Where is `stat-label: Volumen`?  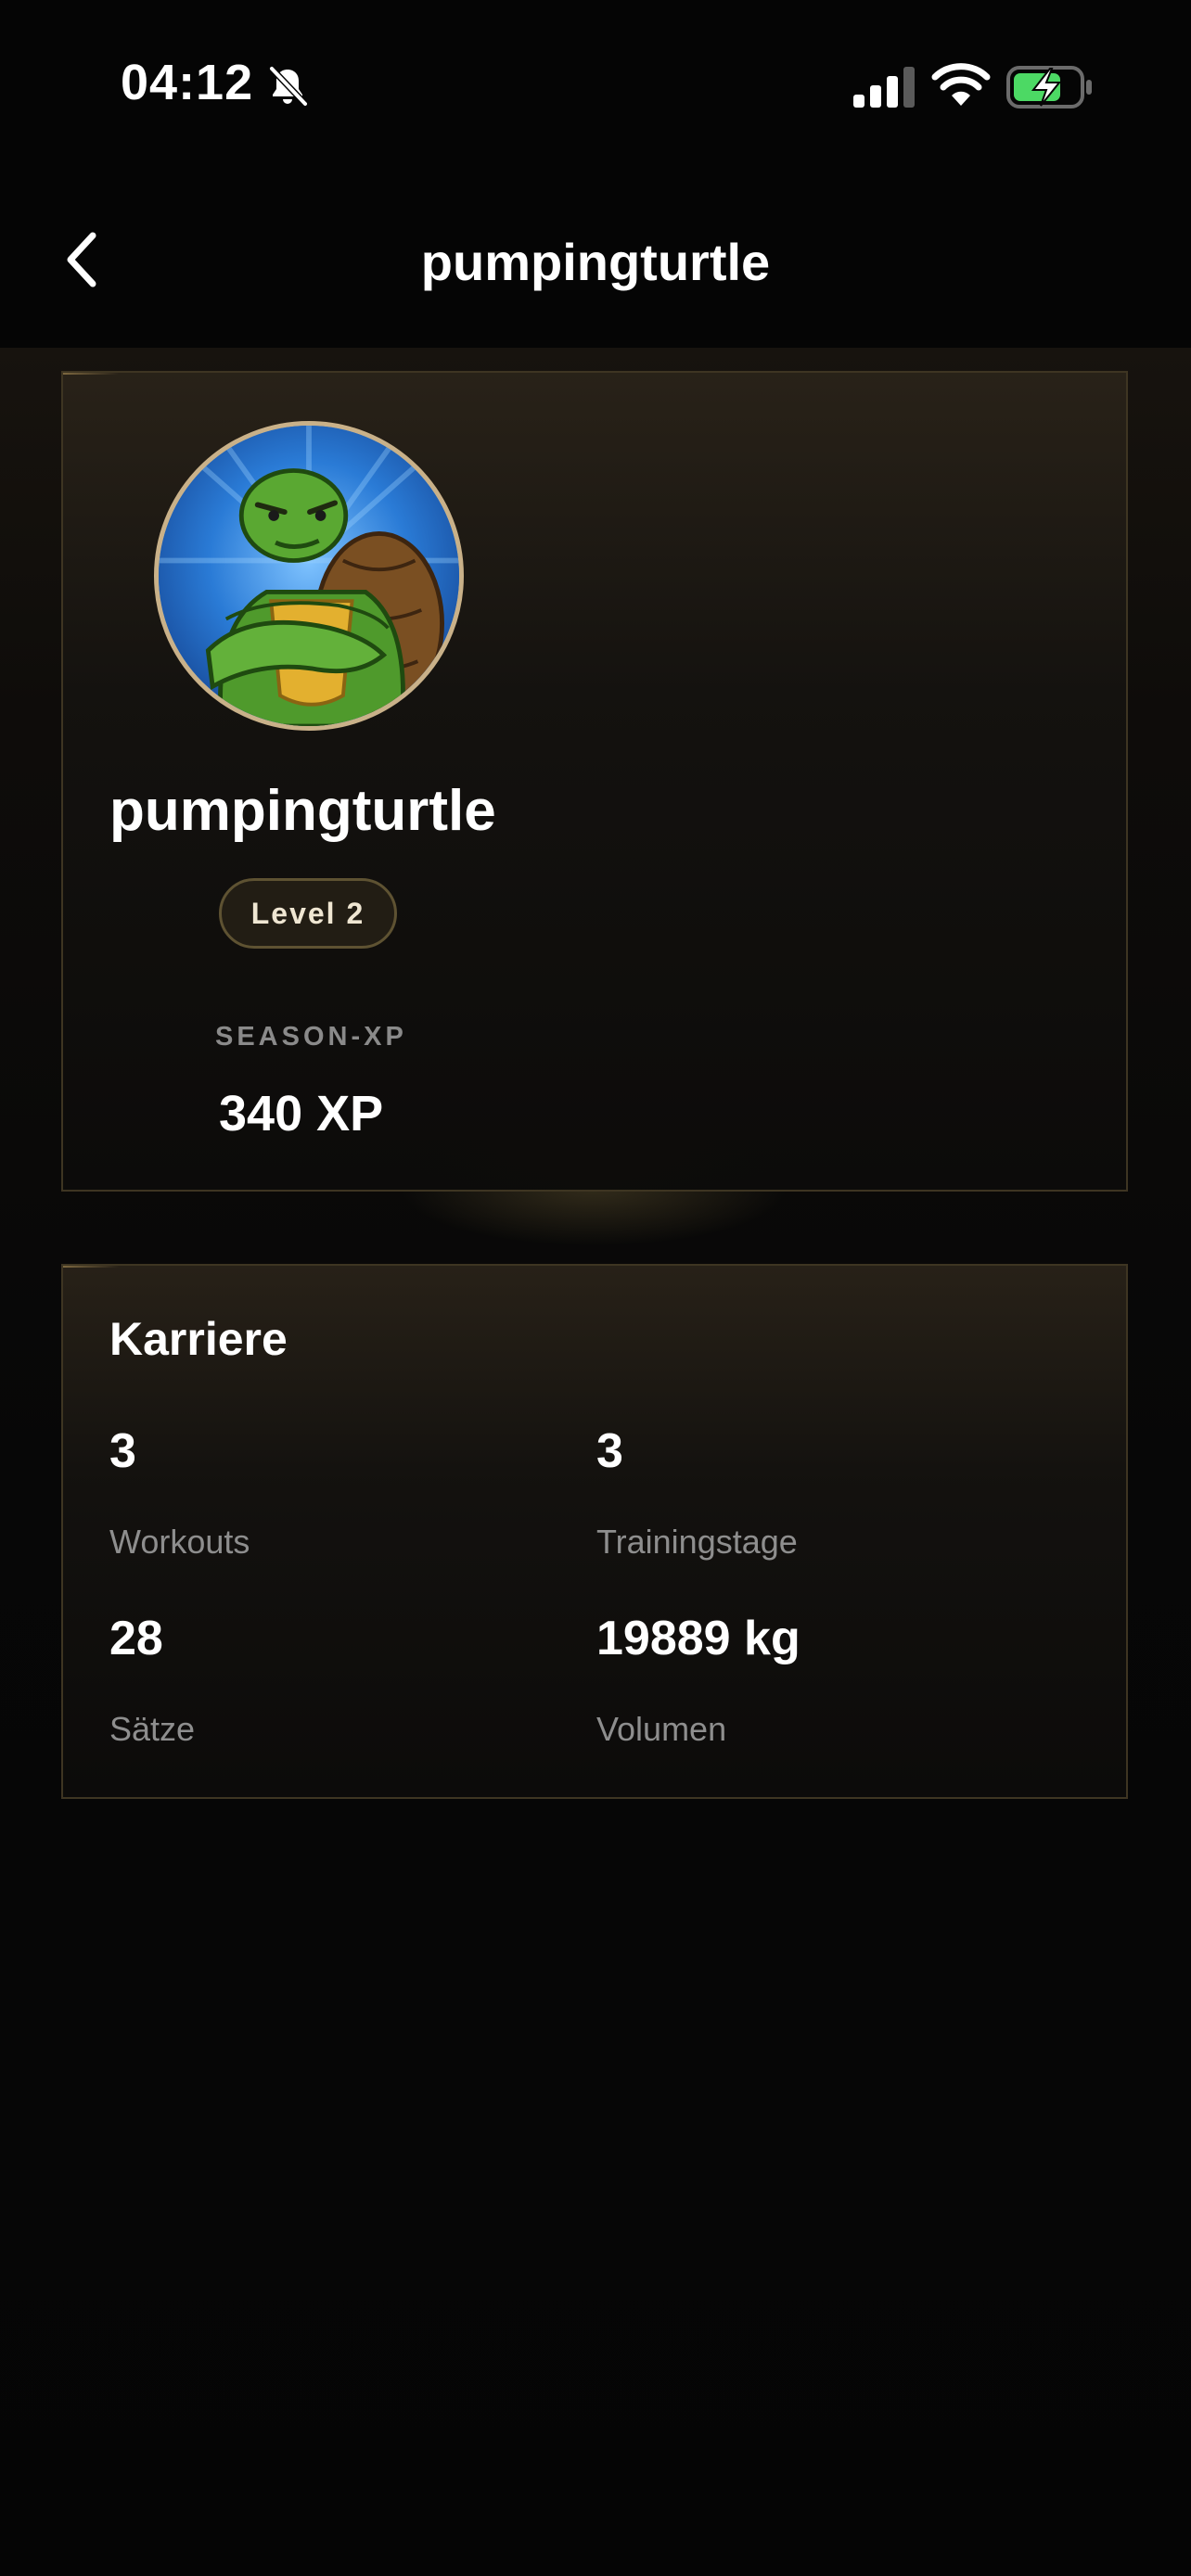
stat-label: Volumen is located at coordinates (662, 1729).